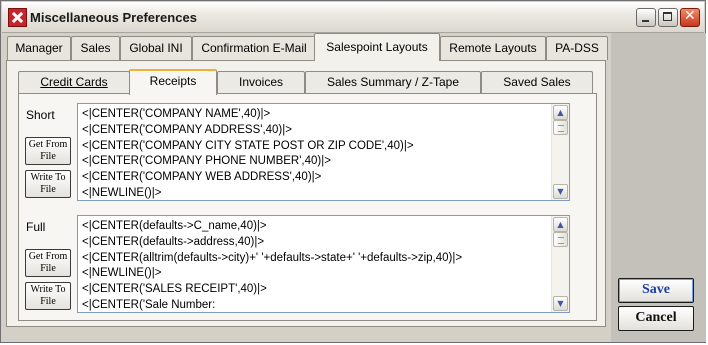 Image resolution: width=708 pixels, height=345 pixels. Describe the element at coordinates (95, 48) in the screenshot. I see `tab-sales: Sales` at that location.